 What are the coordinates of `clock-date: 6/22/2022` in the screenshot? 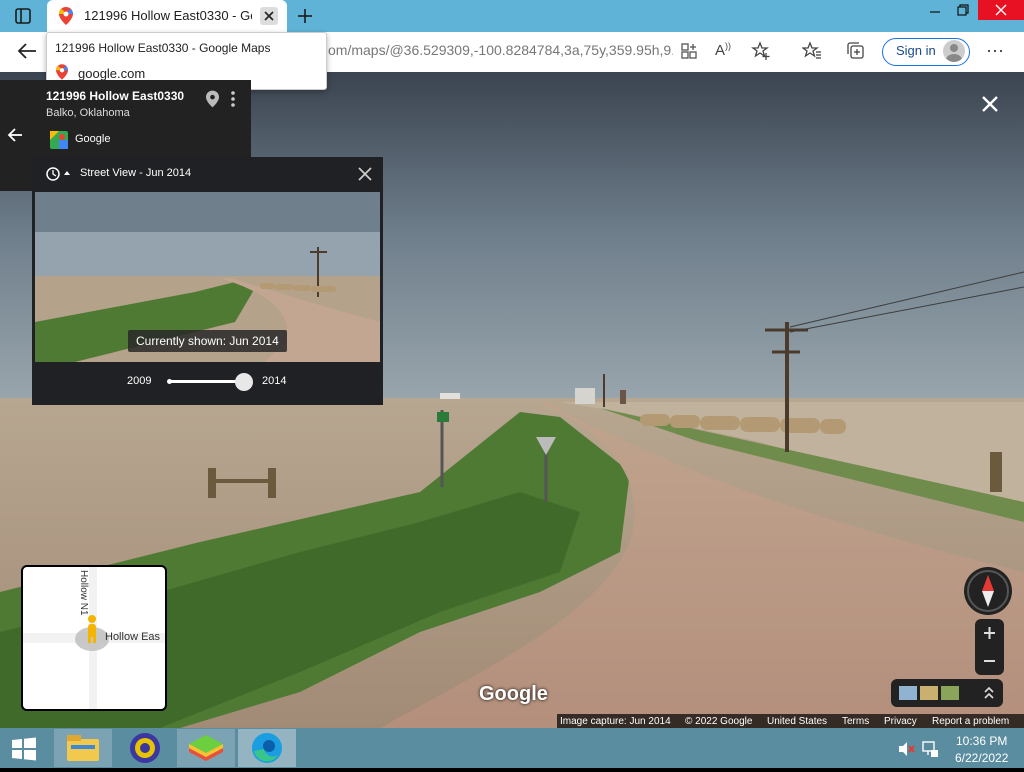 It's located at (981, 758).